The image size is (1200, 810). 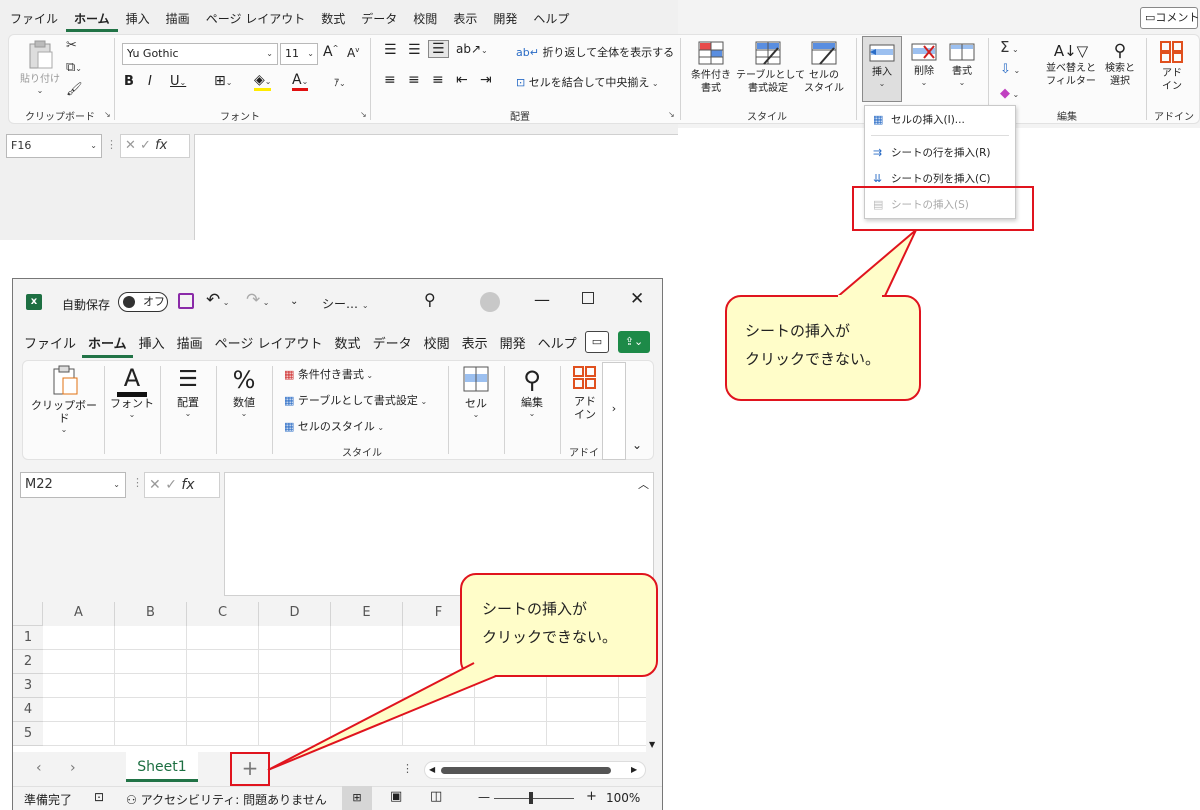 What do you see at coordinates (382, 716) in the screenshot?
I see `callout-pointer-lower` at bounding box center [382, 716].